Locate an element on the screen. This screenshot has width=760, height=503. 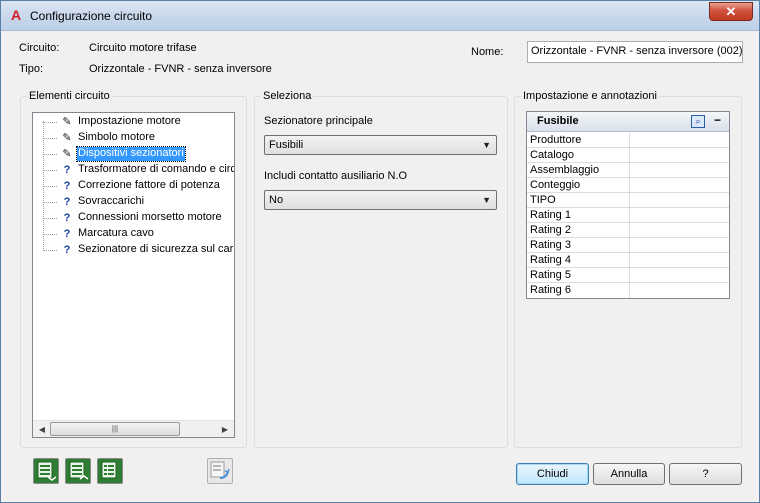
insert-circuit-icon is located at coordinates (220, 471).